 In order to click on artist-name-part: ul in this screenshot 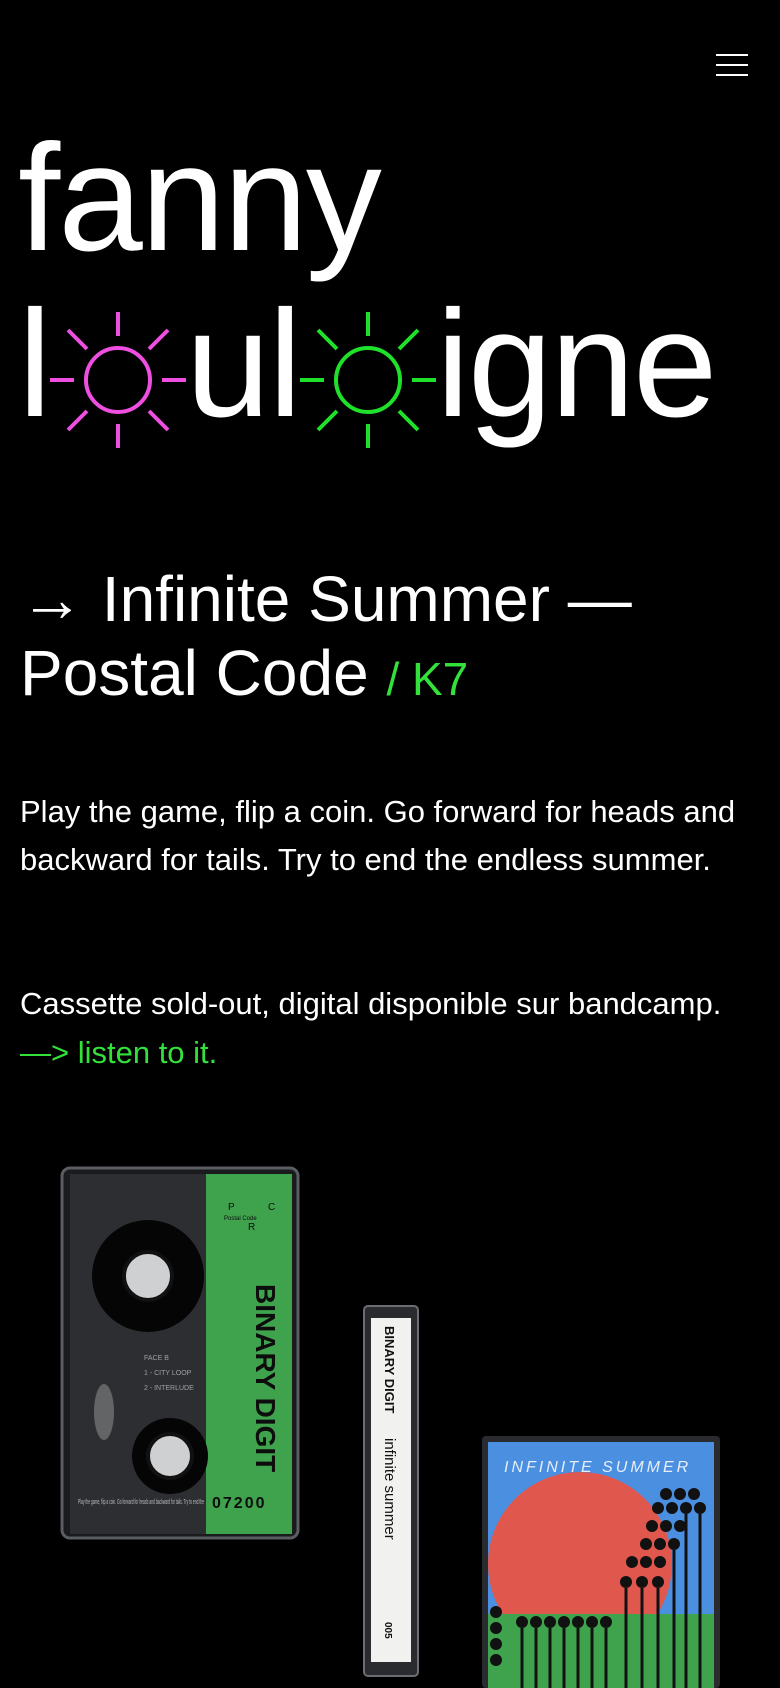, I will do `click(243, 364)`.